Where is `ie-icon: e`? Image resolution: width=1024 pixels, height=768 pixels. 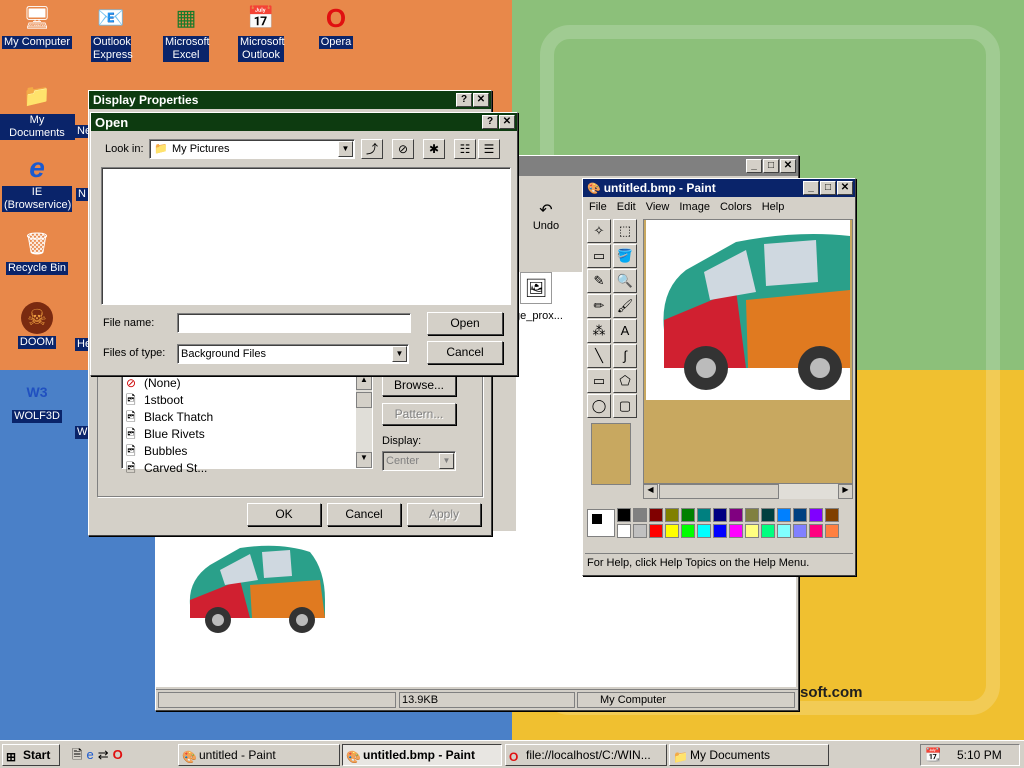
ie-icon: e is located at coordinates (91, 754).